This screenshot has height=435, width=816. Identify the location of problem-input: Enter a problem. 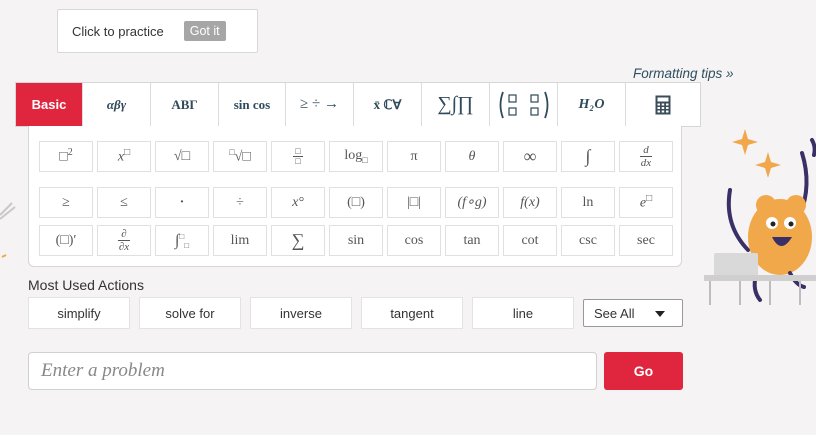
(312, 371).